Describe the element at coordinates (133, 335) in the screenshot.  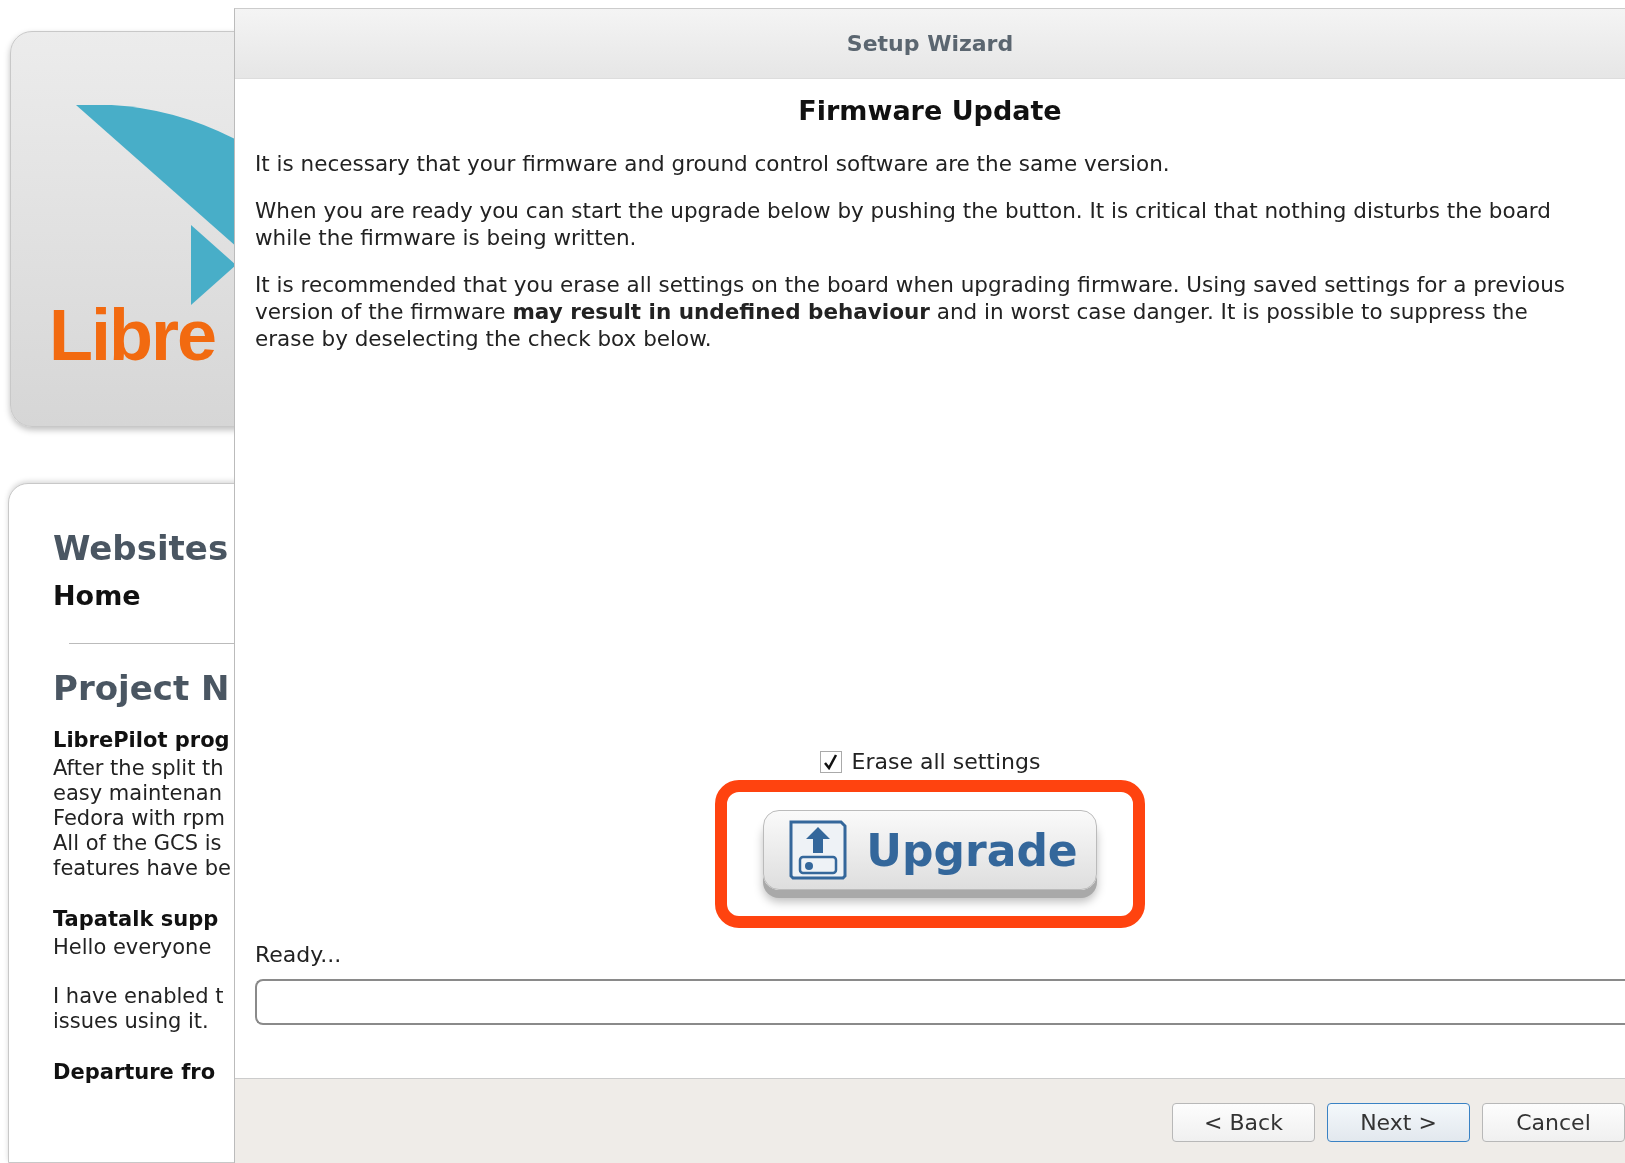
I see `logo-text: Libre` at that location.